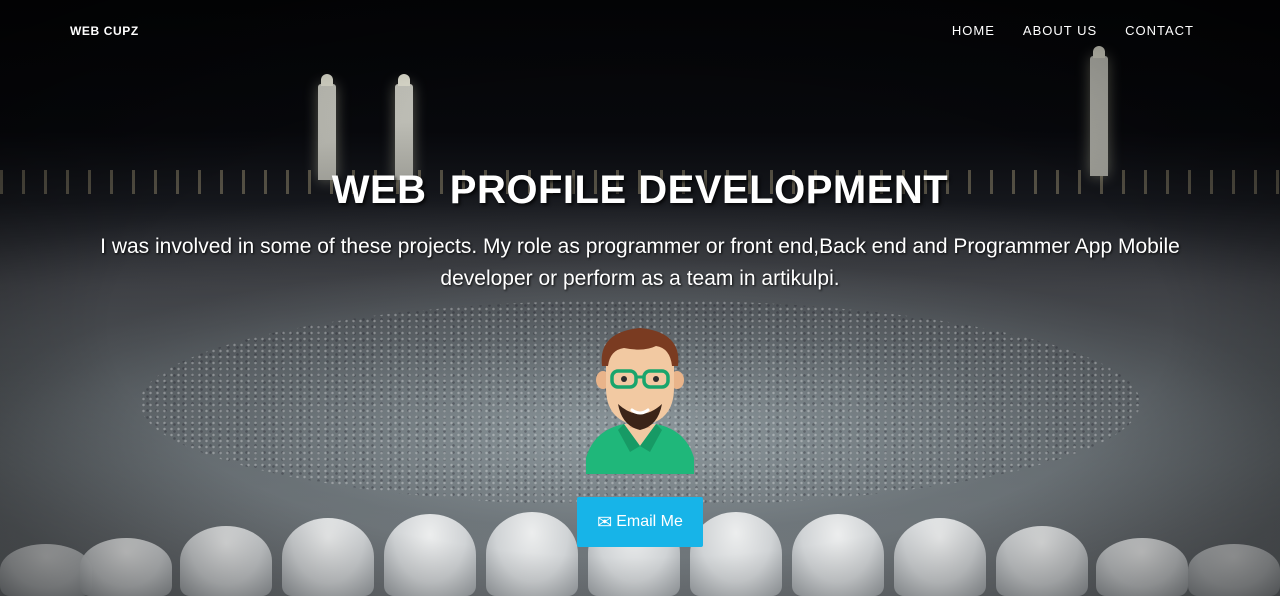 This screenshot has width=1280, height=596. Describe the element at coordinates (640, 401) in the screenshot. I see `developer-avatar-icon` at that location.